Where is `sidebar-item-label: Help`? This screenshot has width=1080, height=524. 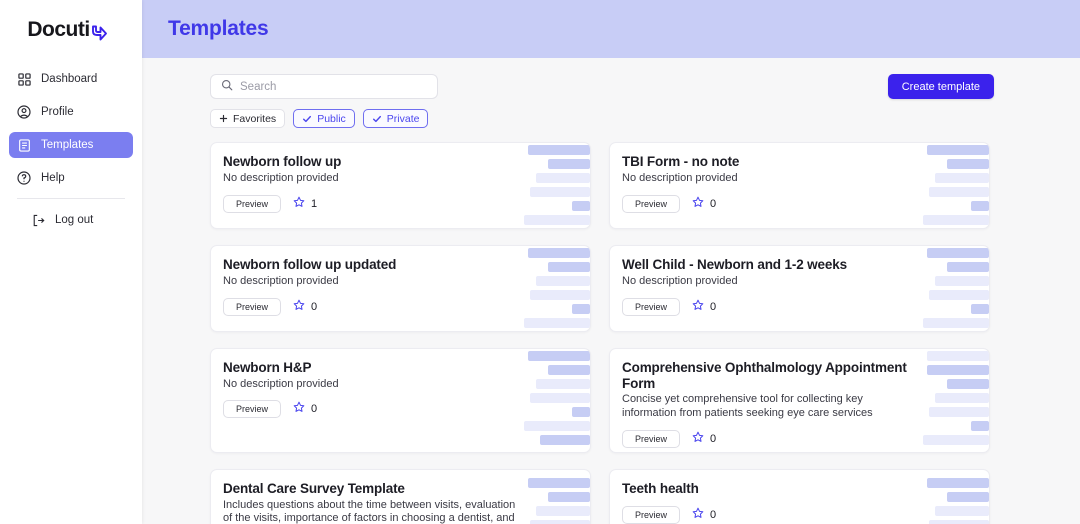
sidebar-item-label: Help is located at coordinates (53, 178).